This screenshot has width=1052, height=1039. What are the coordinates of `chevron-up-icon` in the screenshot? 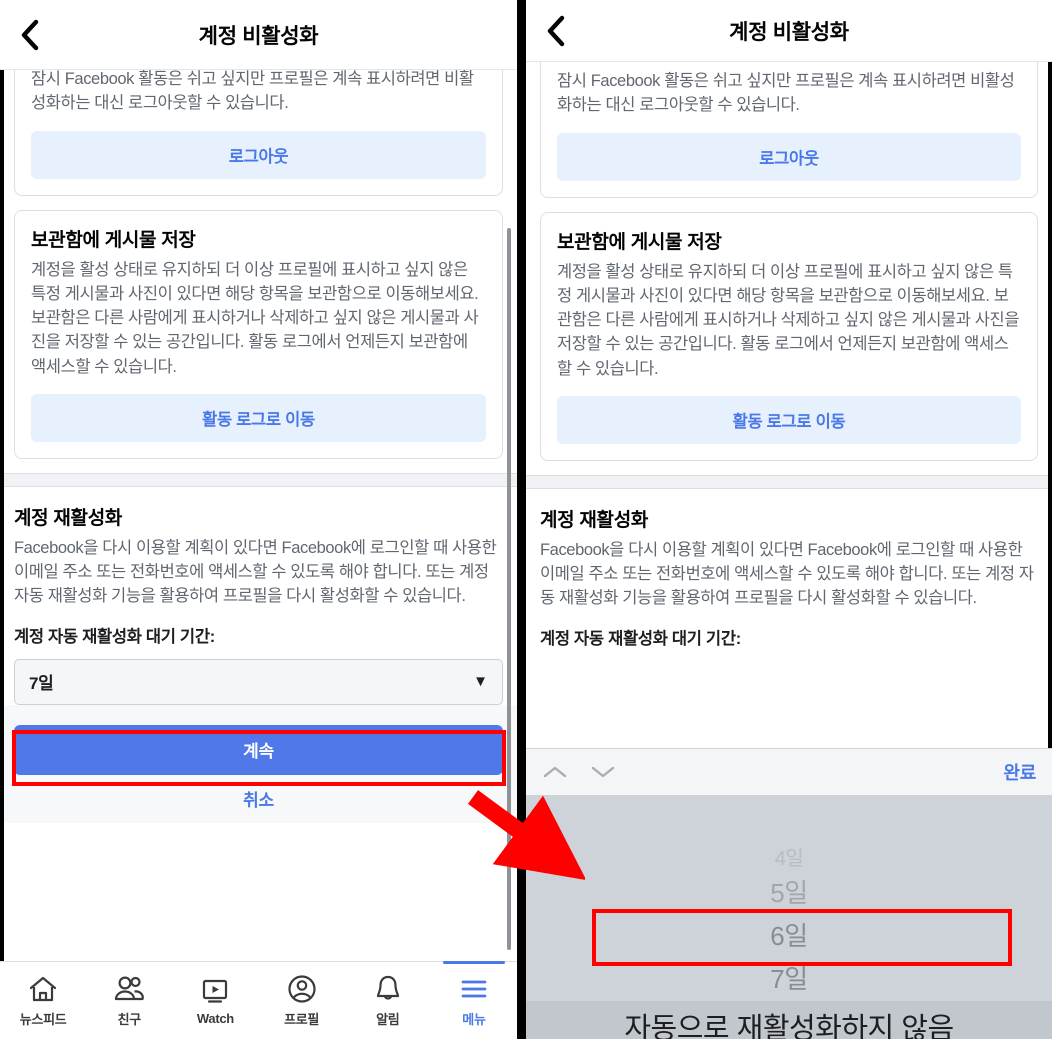 It's located at (555, 772).